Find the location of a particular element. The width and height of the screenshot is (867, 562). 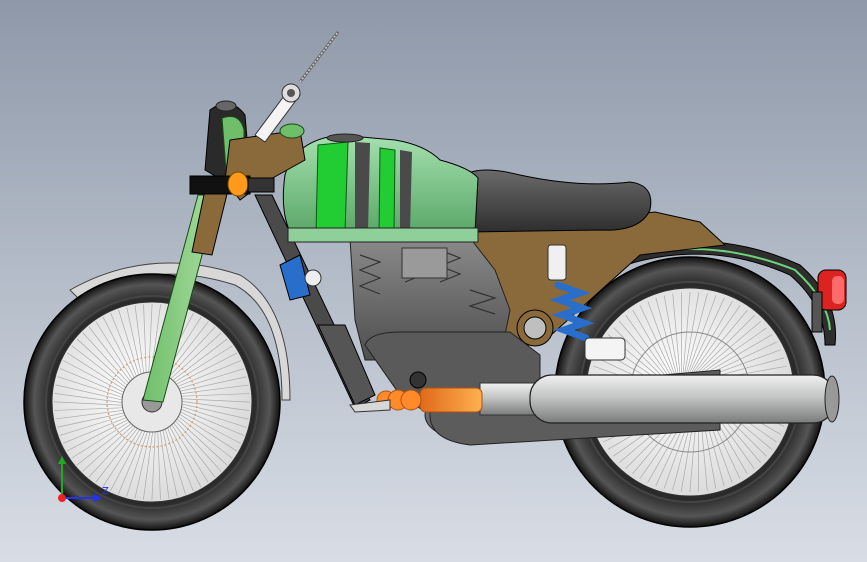

fuel-tank is located at coordinates (380, 188).